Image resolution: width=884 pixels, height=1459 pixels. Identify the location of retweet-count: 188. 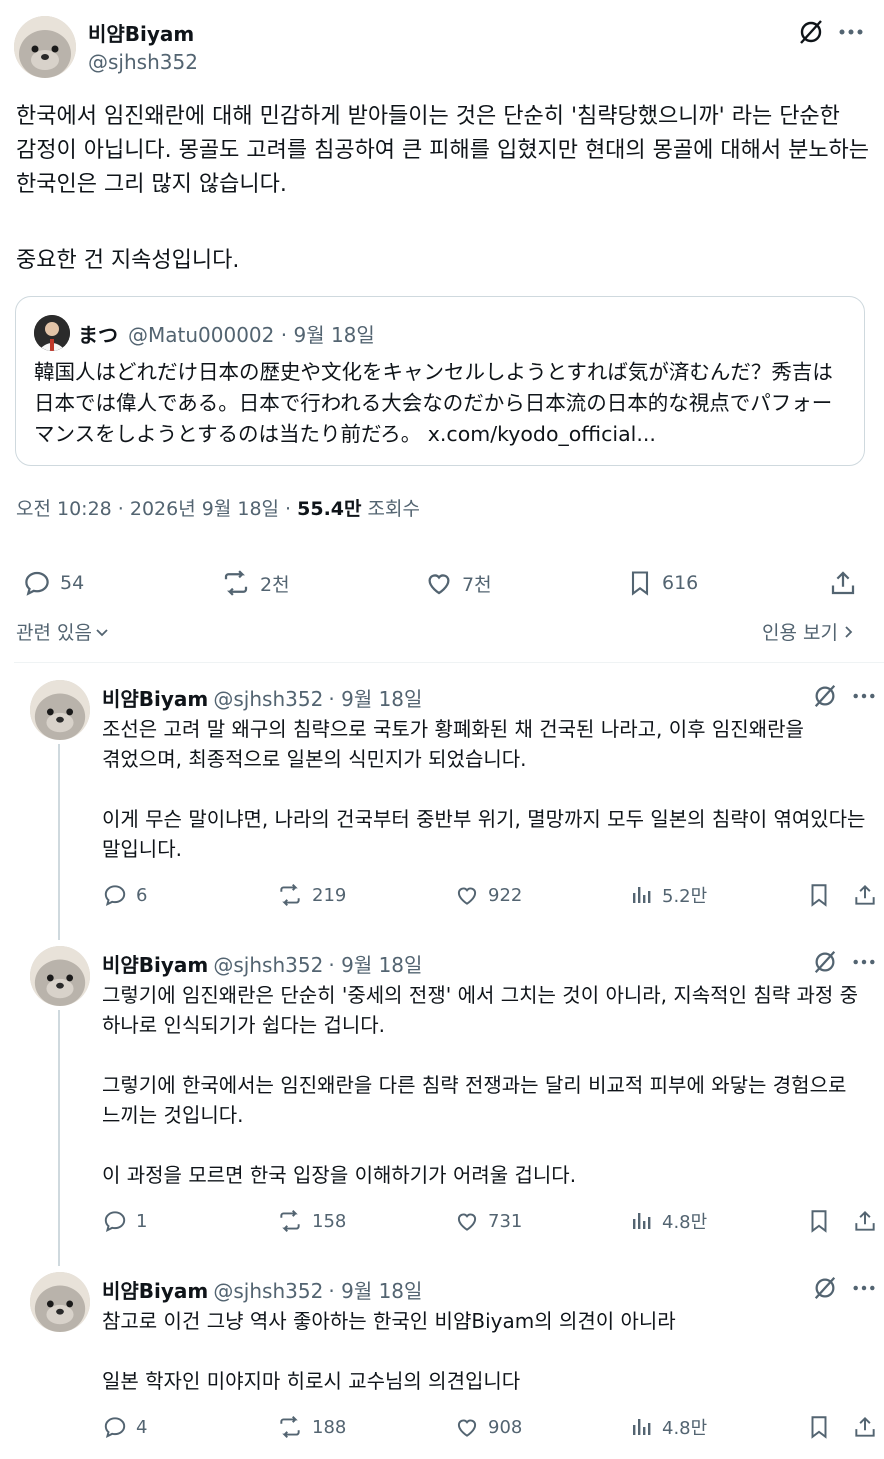
(329, 1427).